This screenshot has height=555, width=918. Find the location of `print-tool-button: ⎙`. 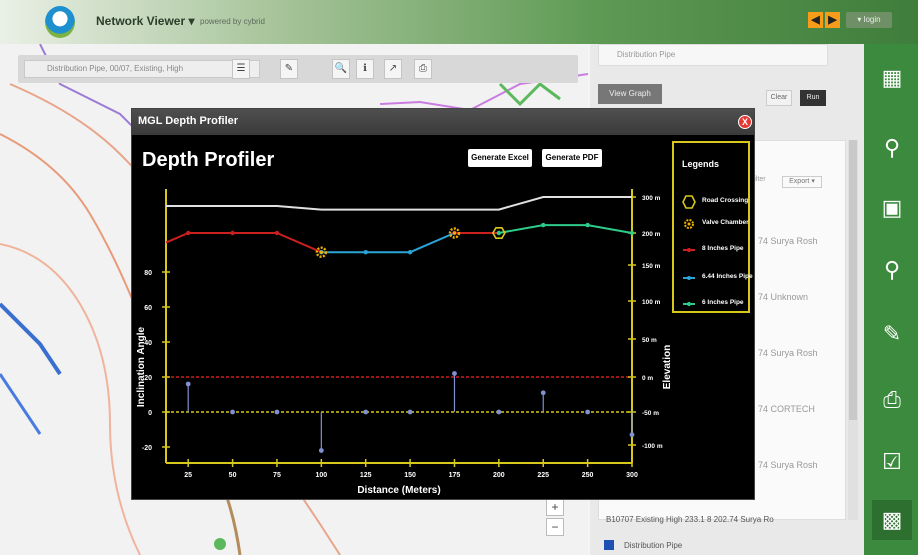

print-tool-button: ⎙ is located at coordinates (423, 69).